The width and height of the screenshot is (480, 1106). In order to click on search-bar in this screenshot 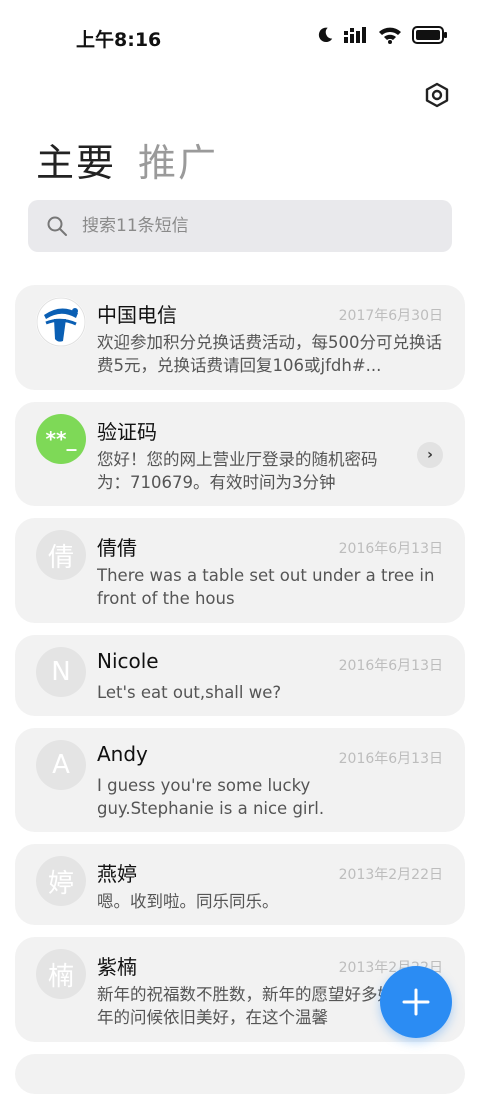, I will do `click(240, 226)`.